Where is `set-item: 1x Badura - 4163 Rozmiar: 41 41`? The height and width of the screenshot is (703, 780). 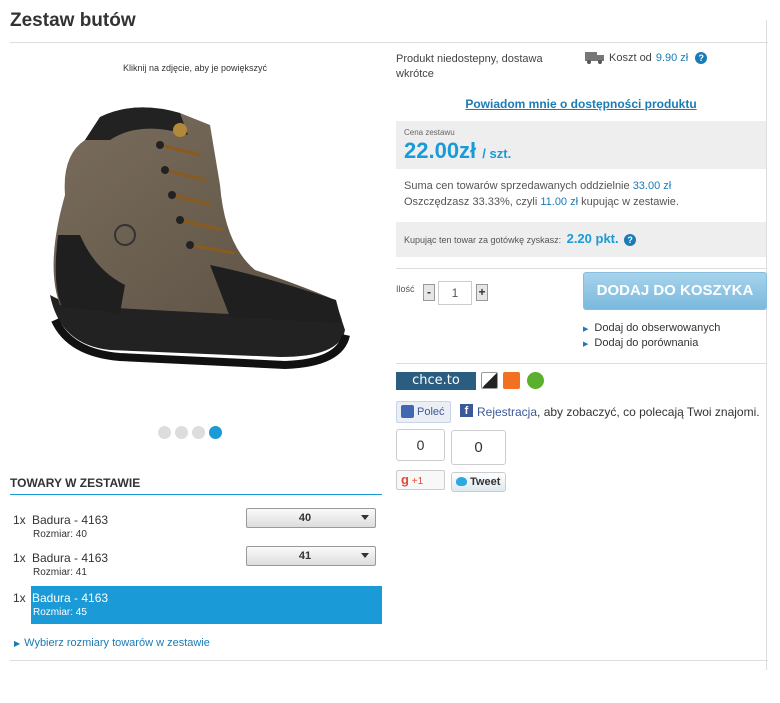
set-item: 1x Badura - 4163 Rozmiar: 41 41 is located at coordinates (196, 565).